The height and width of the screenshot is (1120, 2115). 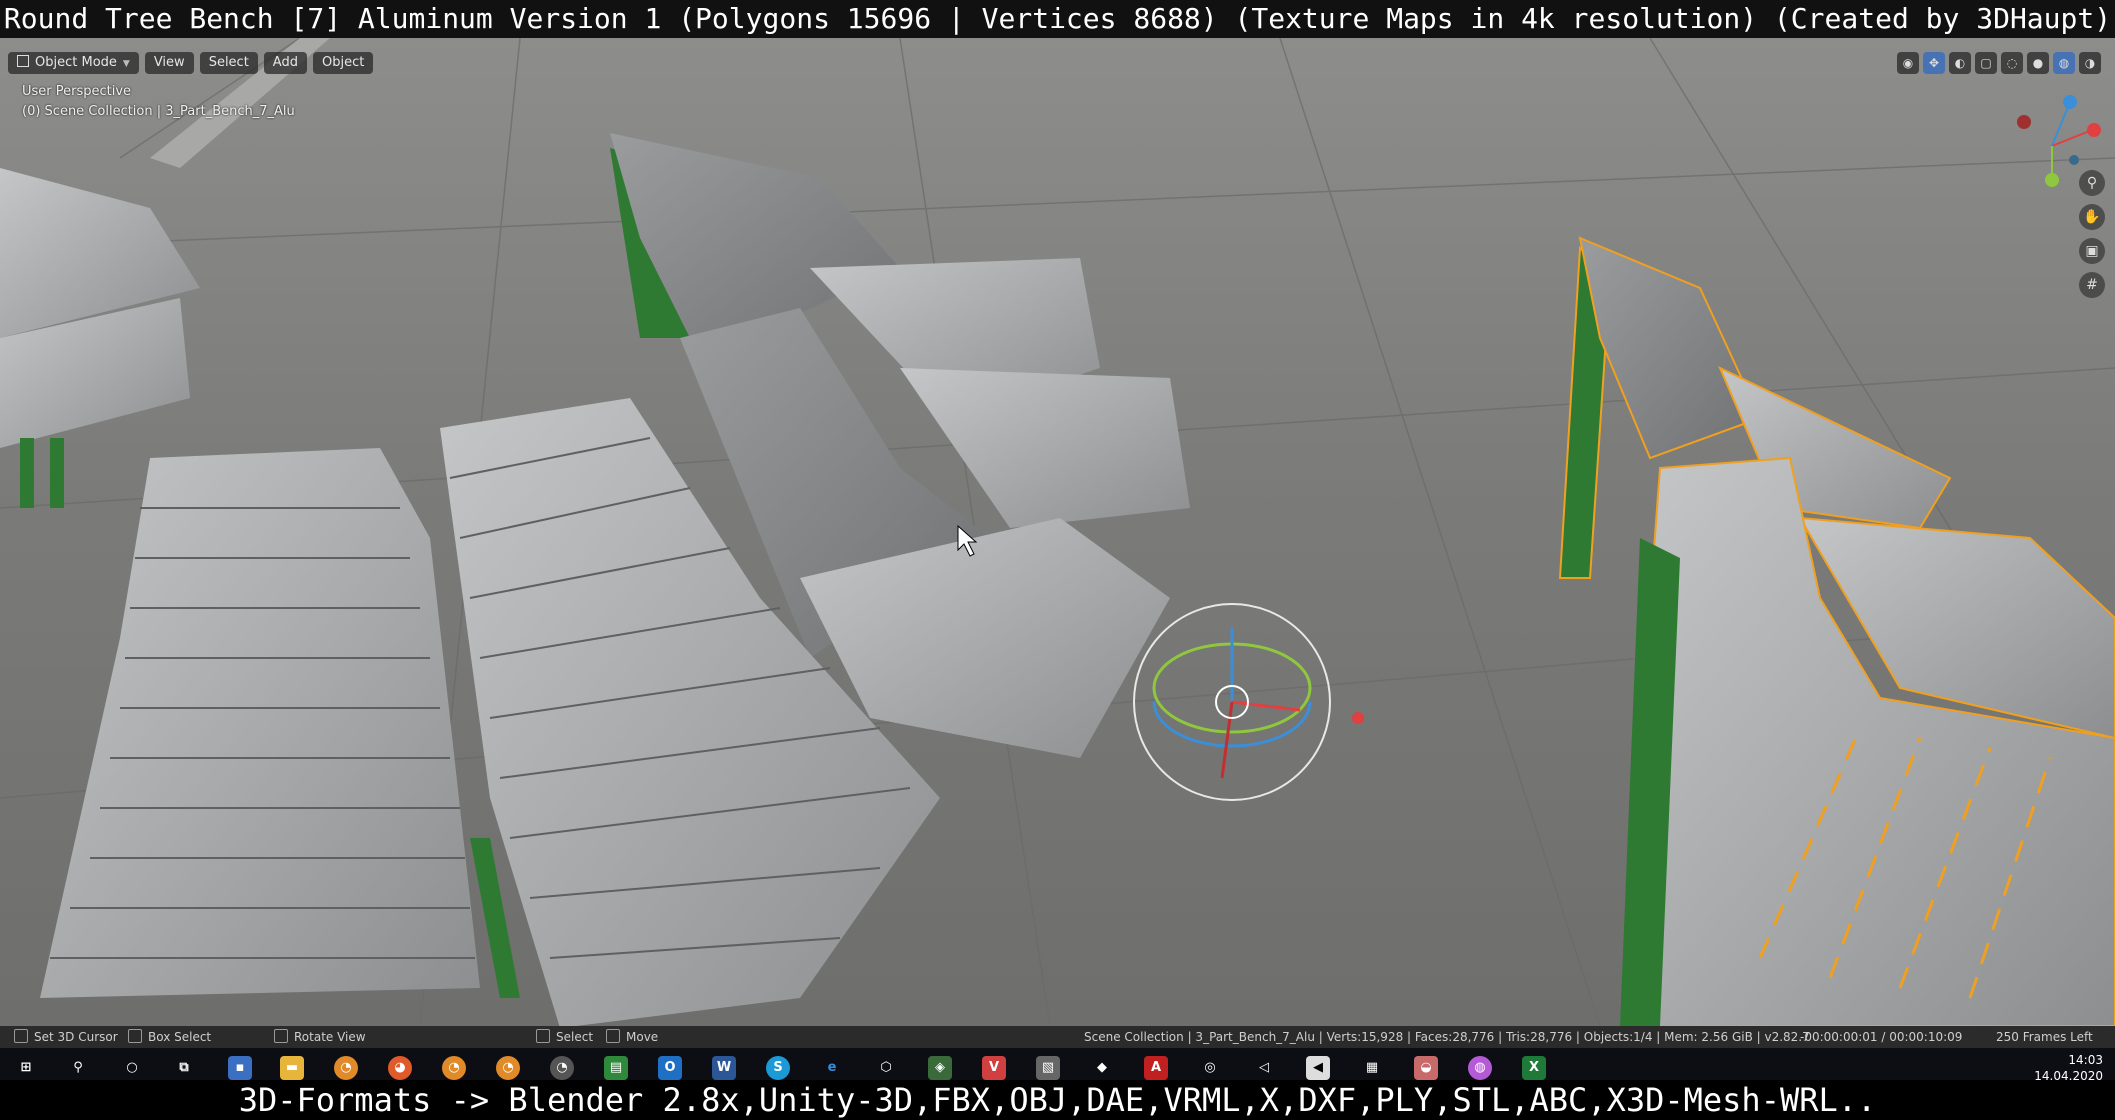 I want to click on object-mode-icon, so click(x=23, y=61).